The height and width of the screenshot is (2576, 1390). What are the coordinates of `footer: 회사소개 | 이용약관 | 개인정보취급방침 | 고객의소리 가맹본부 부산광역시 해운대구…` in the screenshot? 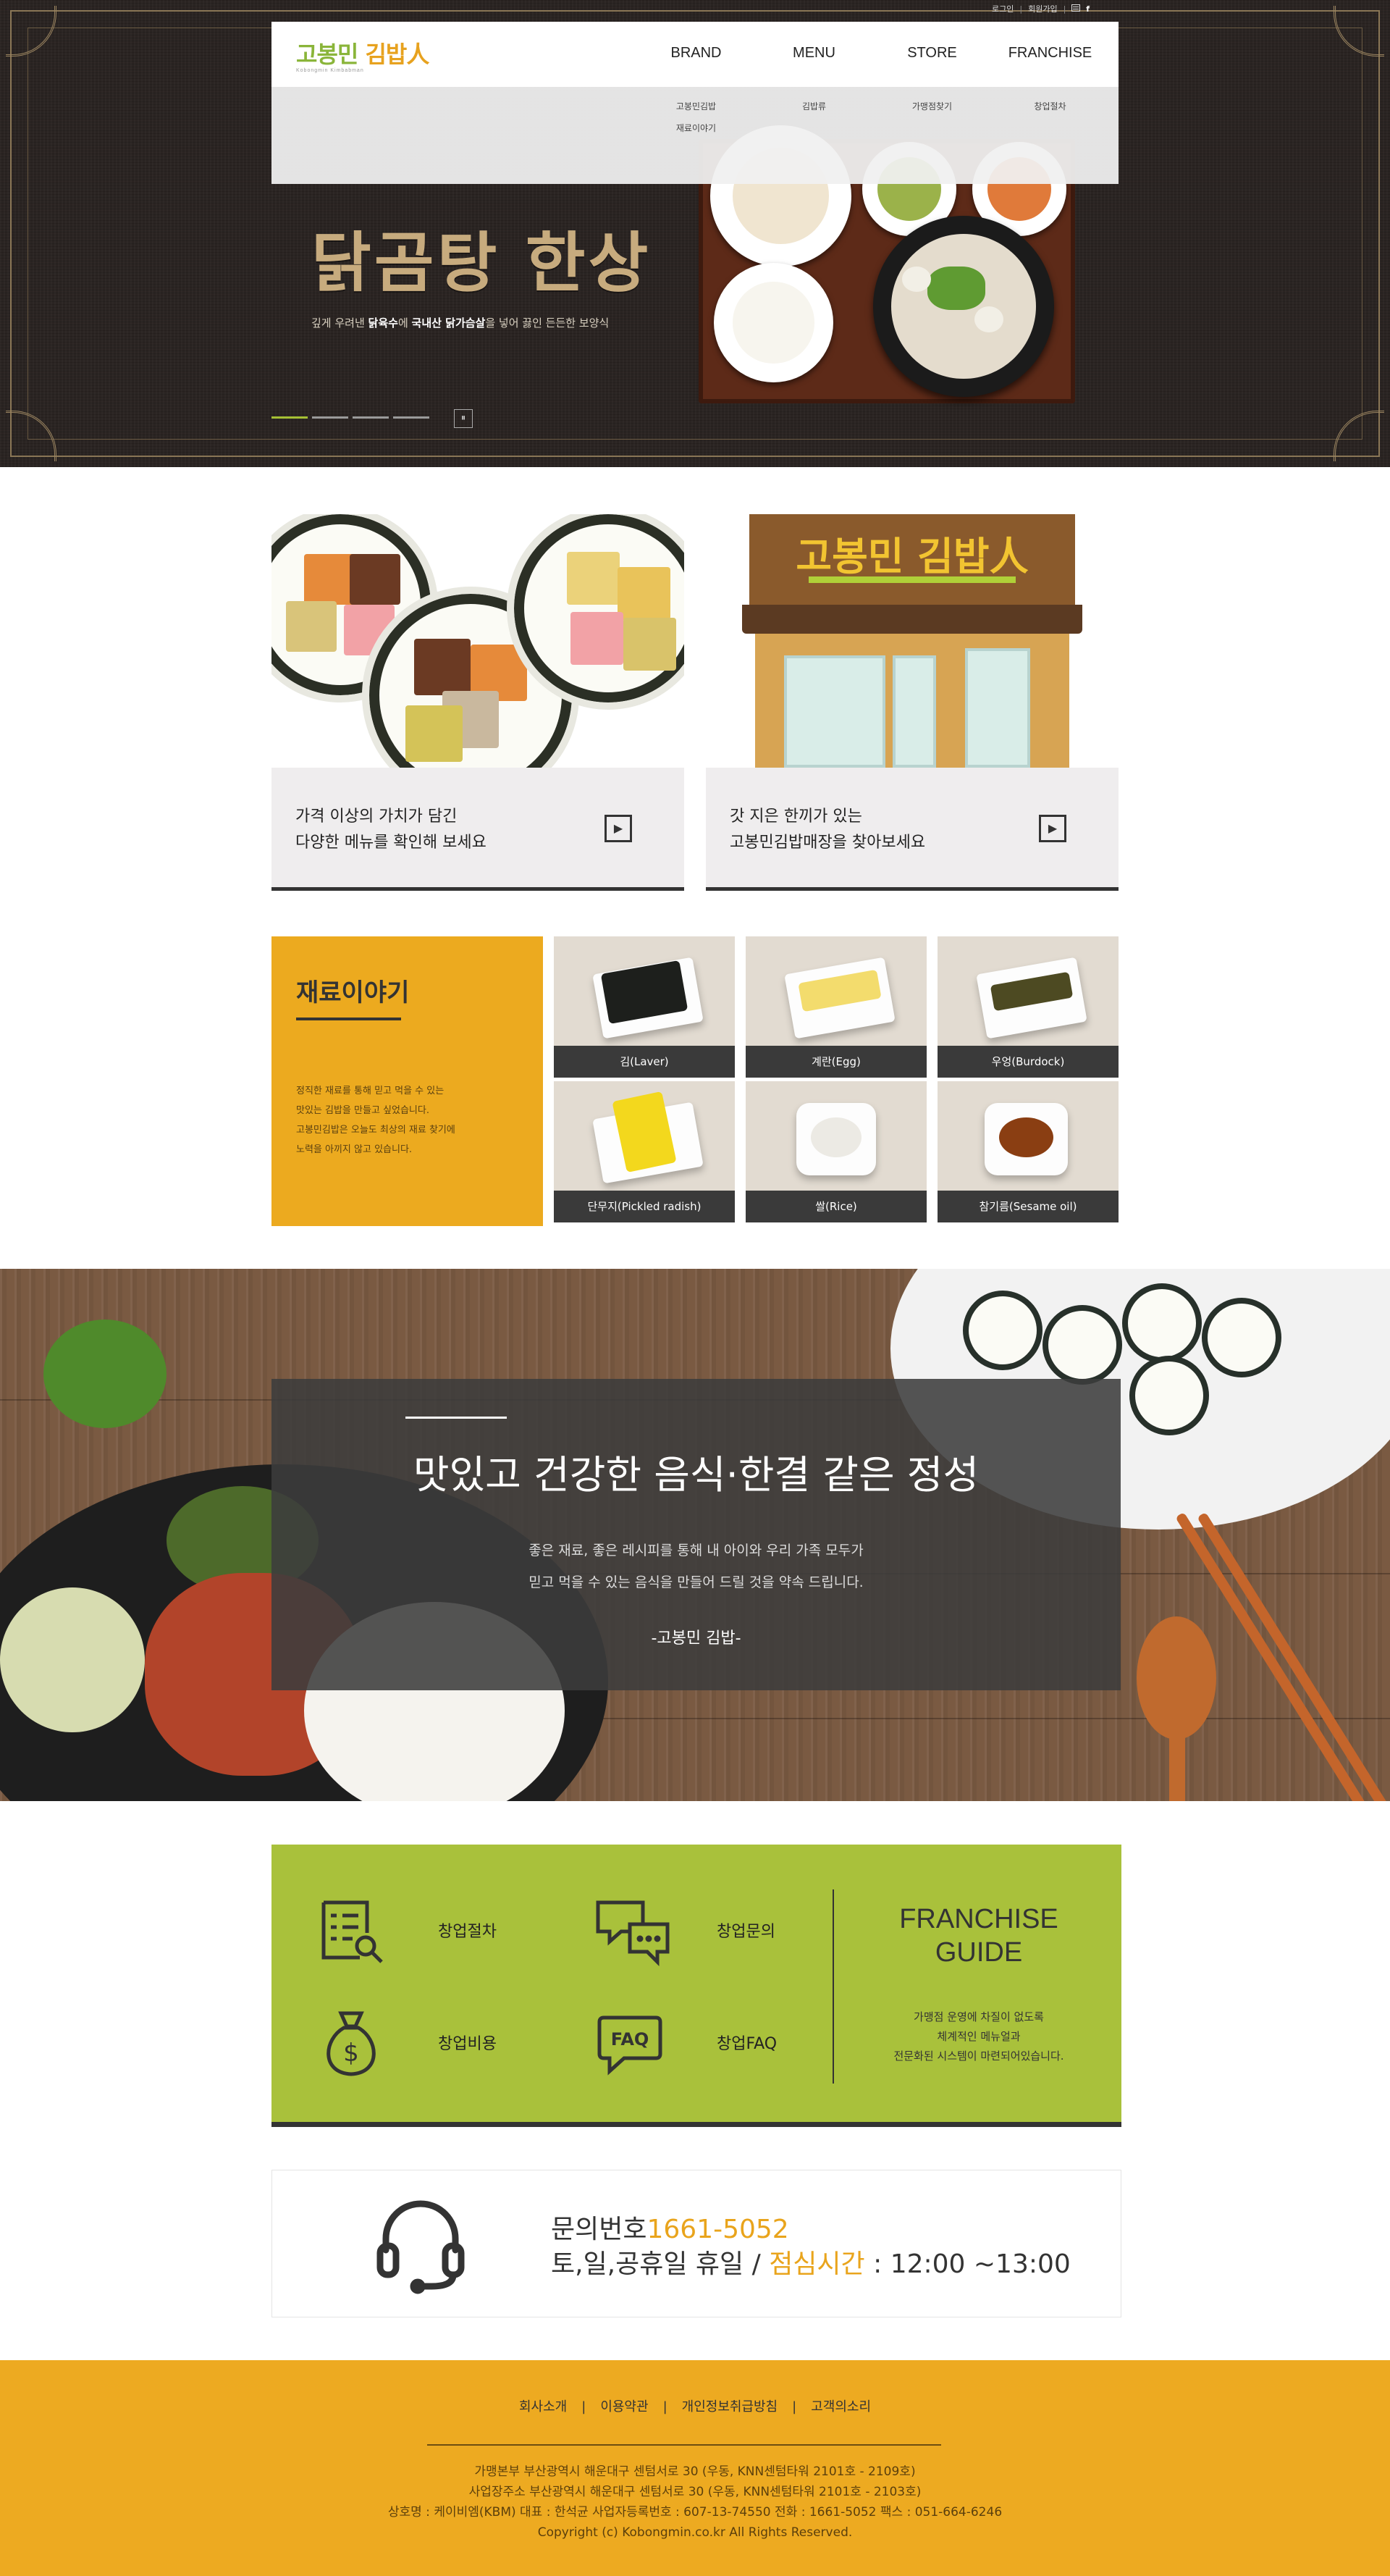 It's located at (695, 2468).